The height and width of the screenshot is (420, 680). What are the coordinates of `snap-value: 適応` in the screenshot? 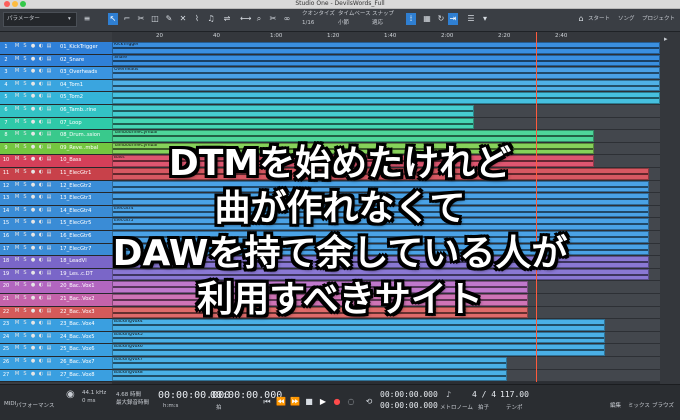 It's located at (377, 23).